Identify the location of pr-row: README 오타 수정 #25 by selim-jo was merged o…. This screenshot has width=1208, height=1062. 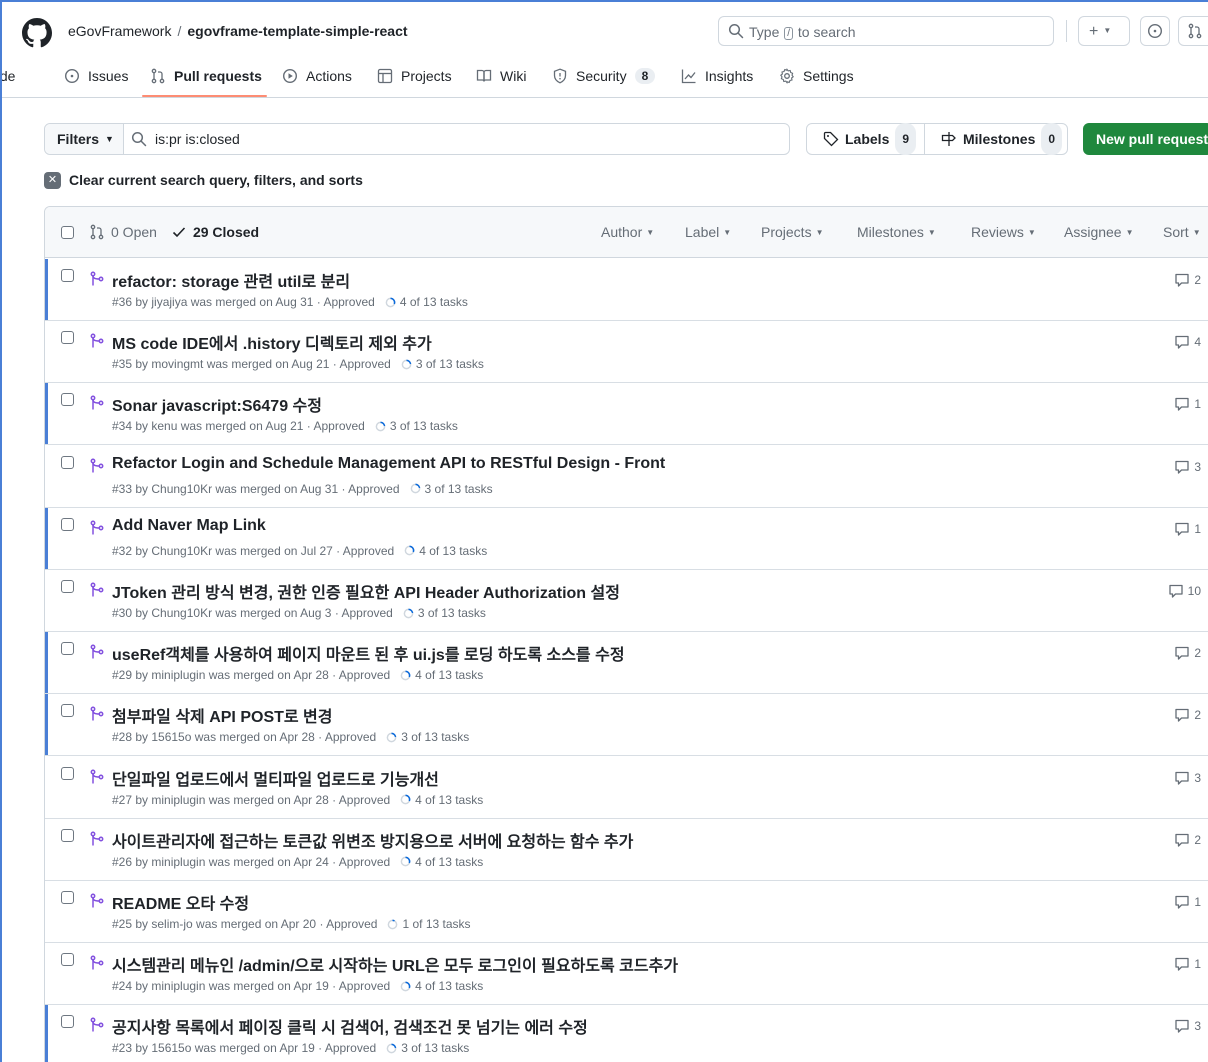
(626, 912).